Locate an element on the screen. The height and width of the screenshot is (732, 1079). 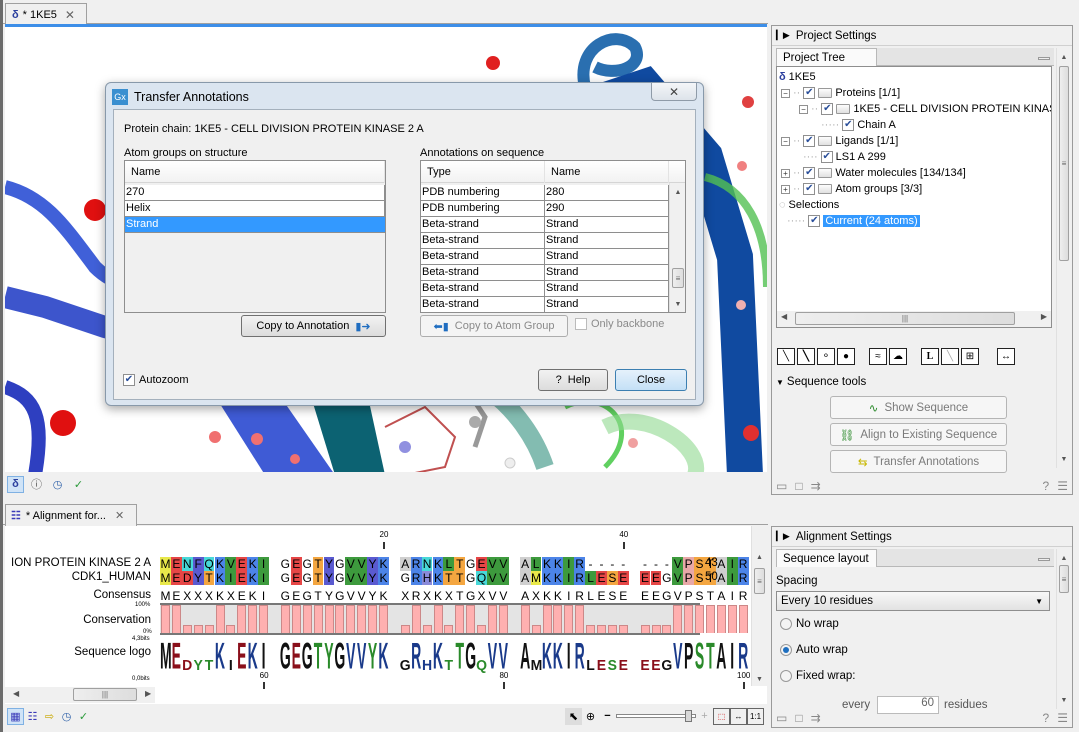
tree-node-proteins: − ·· ✔ Proteins [1/1] is located at coordinates (840, 93).